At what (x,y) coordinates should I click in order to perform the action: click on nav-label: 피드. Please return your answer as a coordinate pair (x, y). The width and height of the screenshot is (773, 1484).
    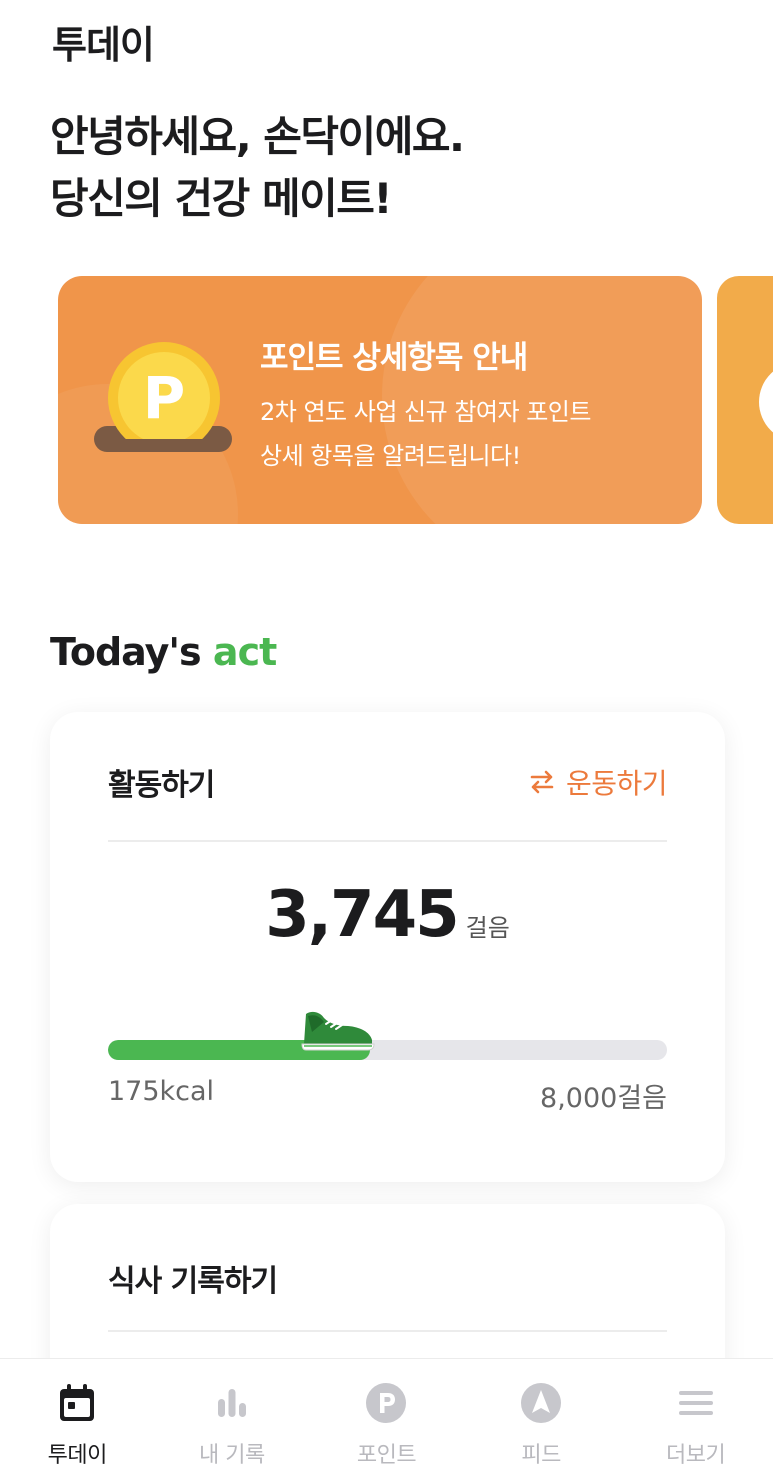
    Looking at the image, I should click on (541, 1455).